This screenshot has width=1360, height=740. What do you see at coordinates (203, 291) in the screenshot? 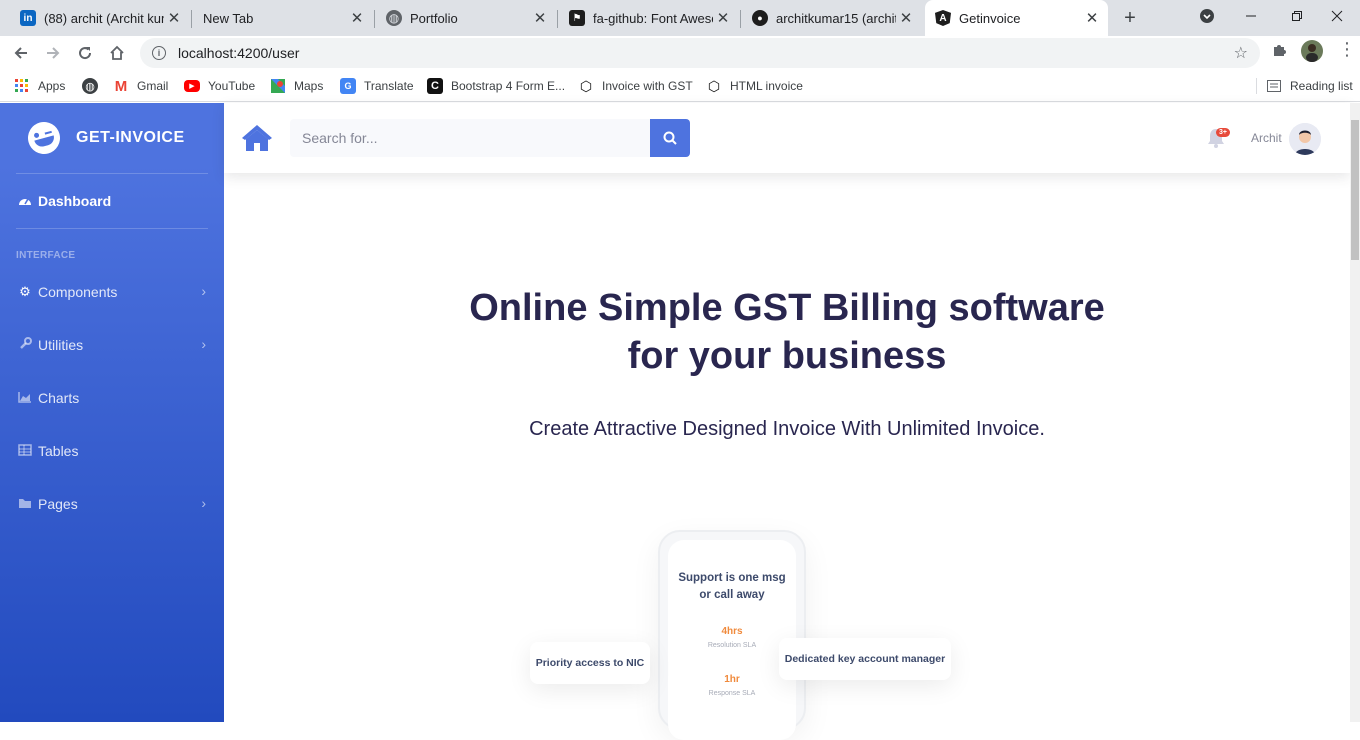
I see `chevron-right-icon: ›` at bounding box center [203, 291].